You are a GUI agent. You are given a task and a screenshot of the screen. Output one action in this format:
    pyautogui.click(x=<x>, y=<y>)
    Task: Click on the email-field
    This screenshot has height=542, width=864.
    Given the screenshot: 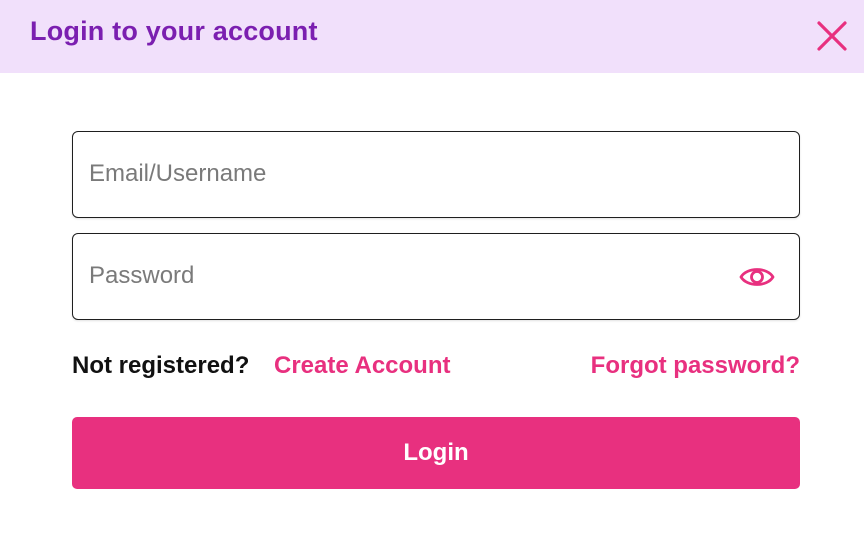 What is the action you would take?
    pyautogui.click(x=436, y=174)
    